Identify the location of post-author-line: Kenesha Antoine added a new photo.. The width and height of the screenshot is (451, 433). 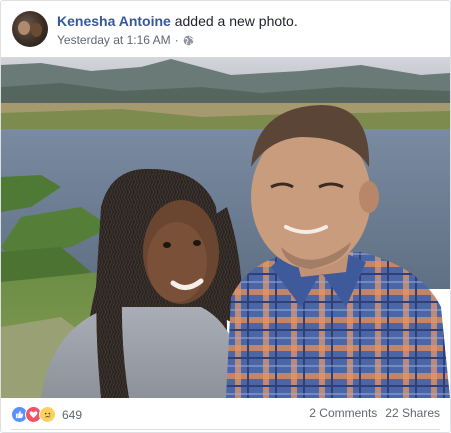
(177, 21).